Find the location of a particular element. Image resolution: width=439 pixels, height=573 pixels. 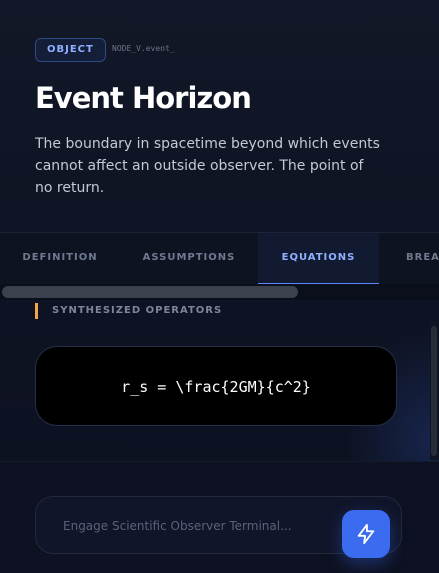

tab-assumptions: ASSUMPTIONS is located at coordinates (189, 259).